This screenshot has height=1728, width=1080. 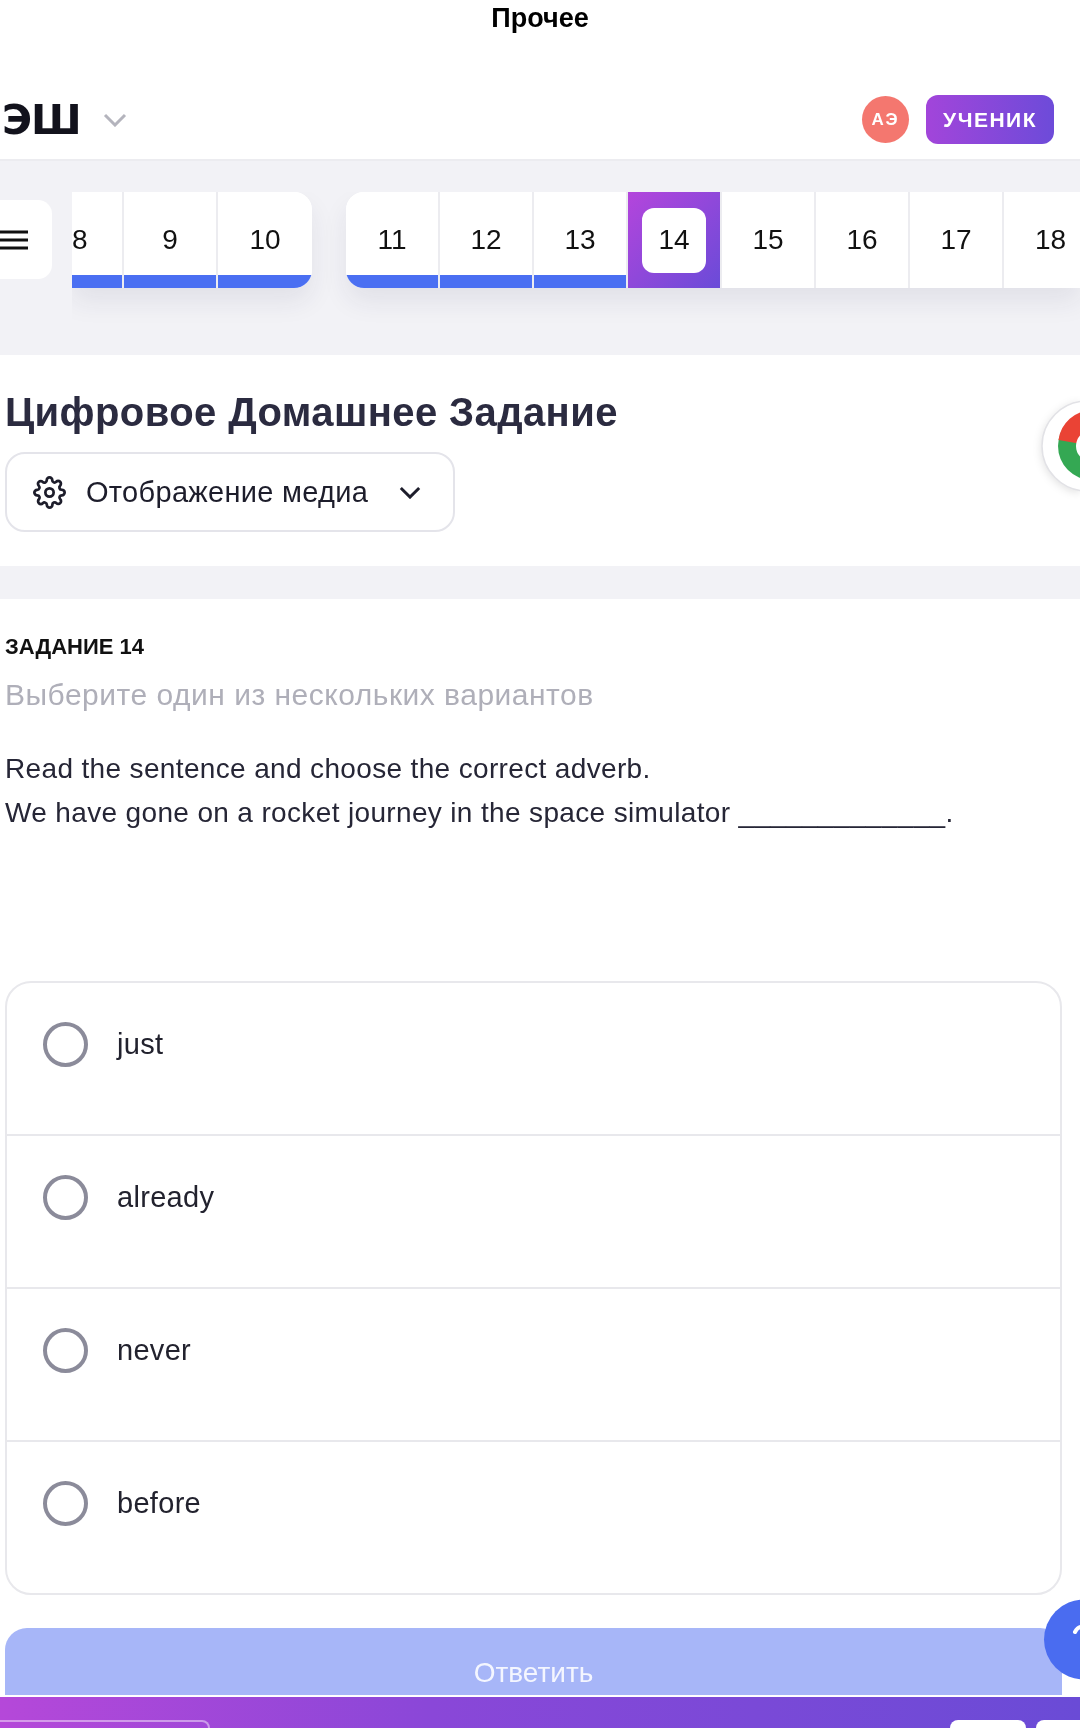 What do you see at coordinates (480, 813) in the screenshot?
I see `question-text: We have gone on a rocket journey in the space simulator _____________.` at bounding box center [480, 813].